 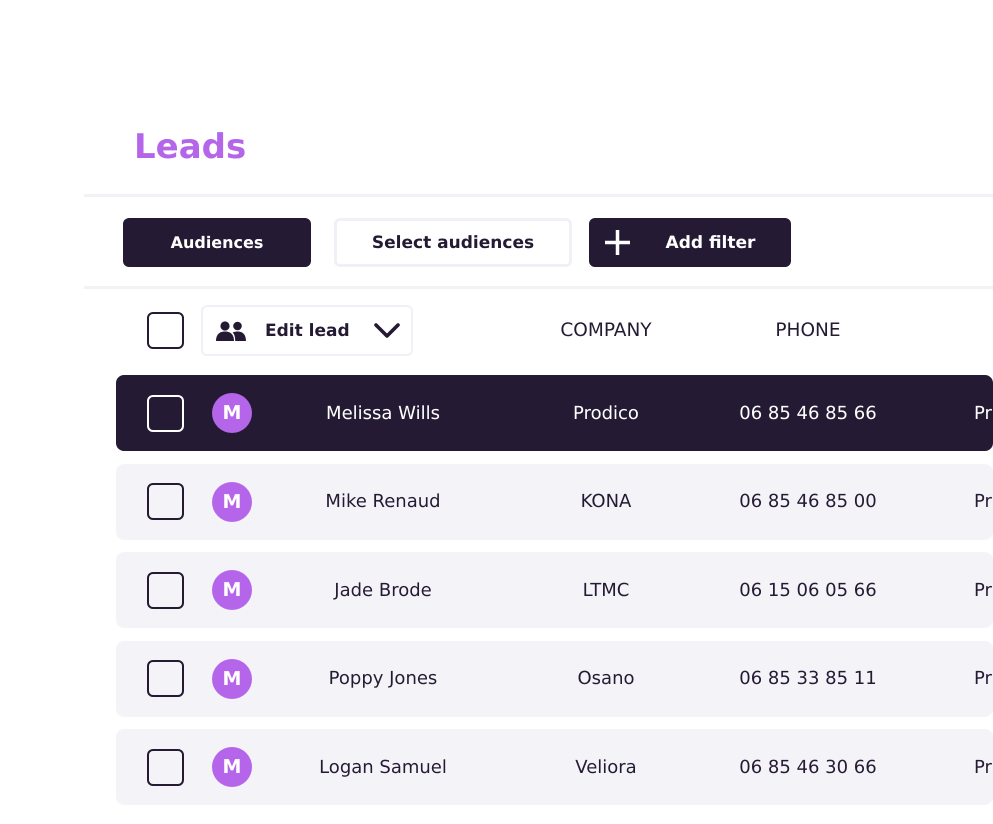 What do you see at coordinates (606, 413) in the screenshot?
I see `company-cell: Prodico` at bounding box center [606, 413].